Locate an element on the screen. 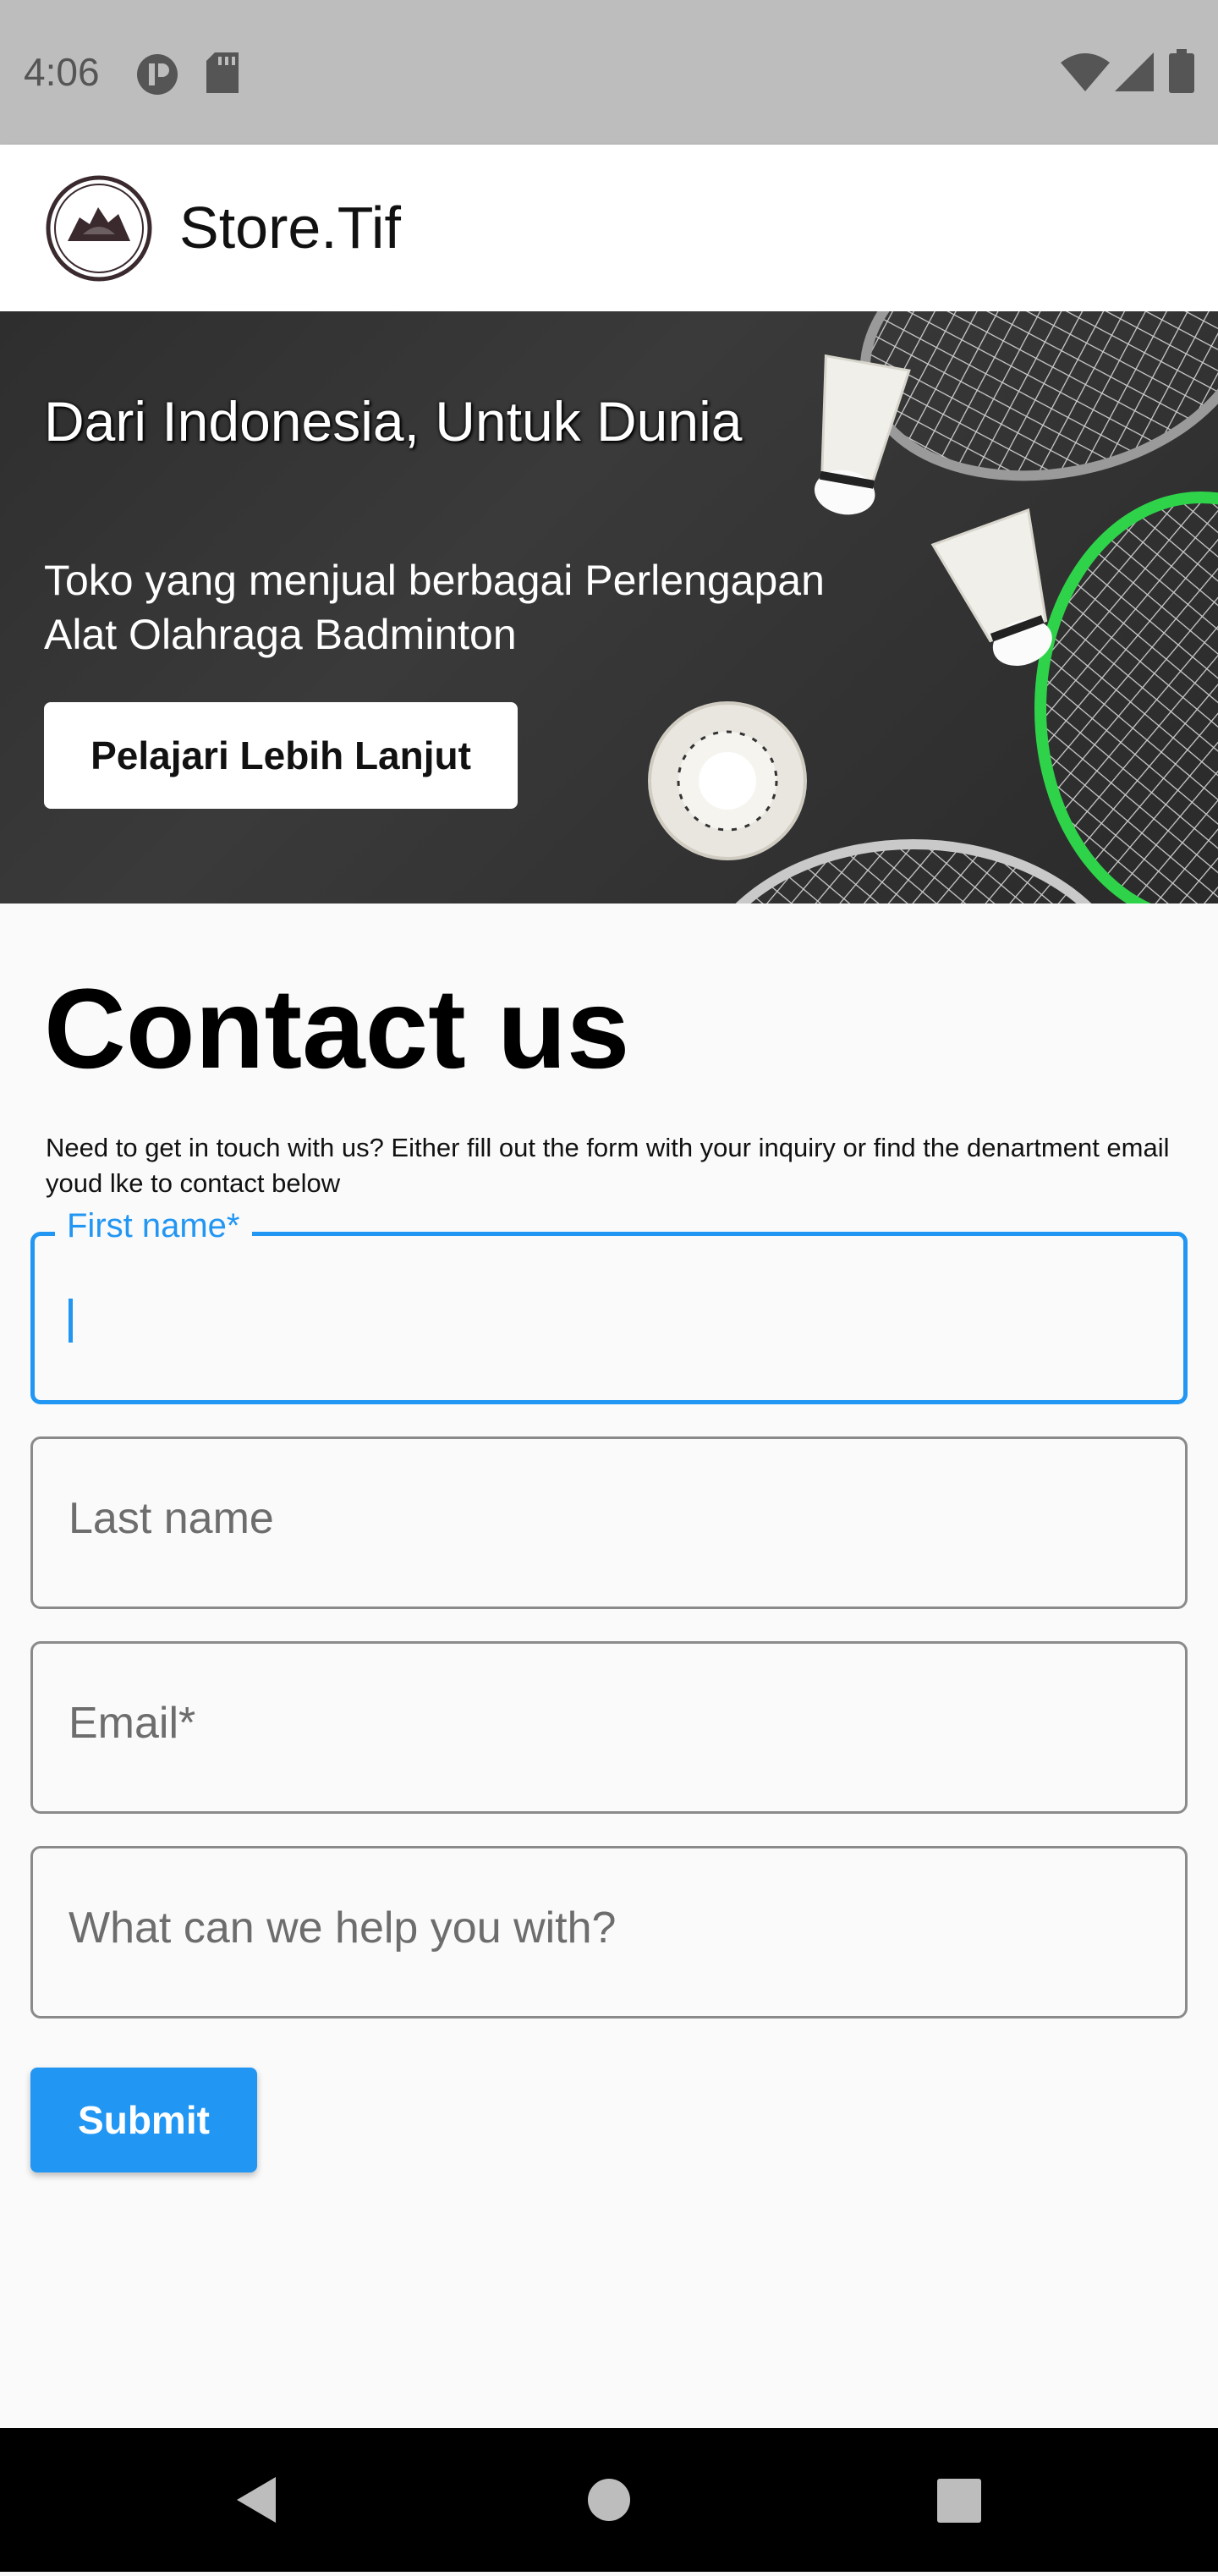 This screenshot has width=1218, height=2576. app-title: Store.Tif is located at coordinates (290, 228).